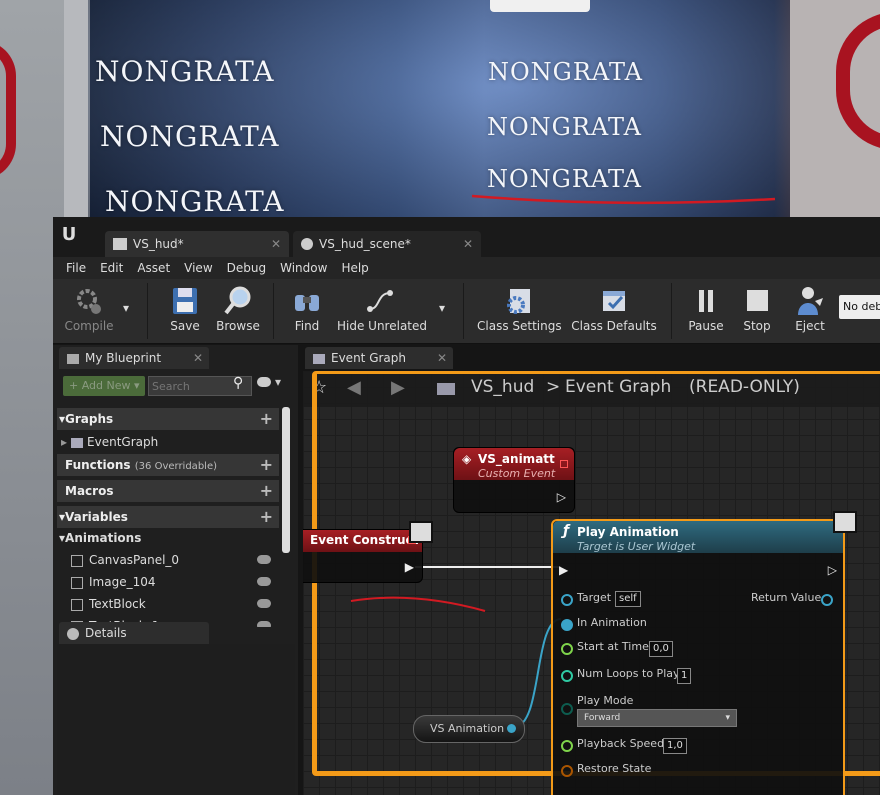  What do you see at coordinates (286, 480) in the screenshot?
I see `panel-scrollbar` at bounding box center [286, 480].